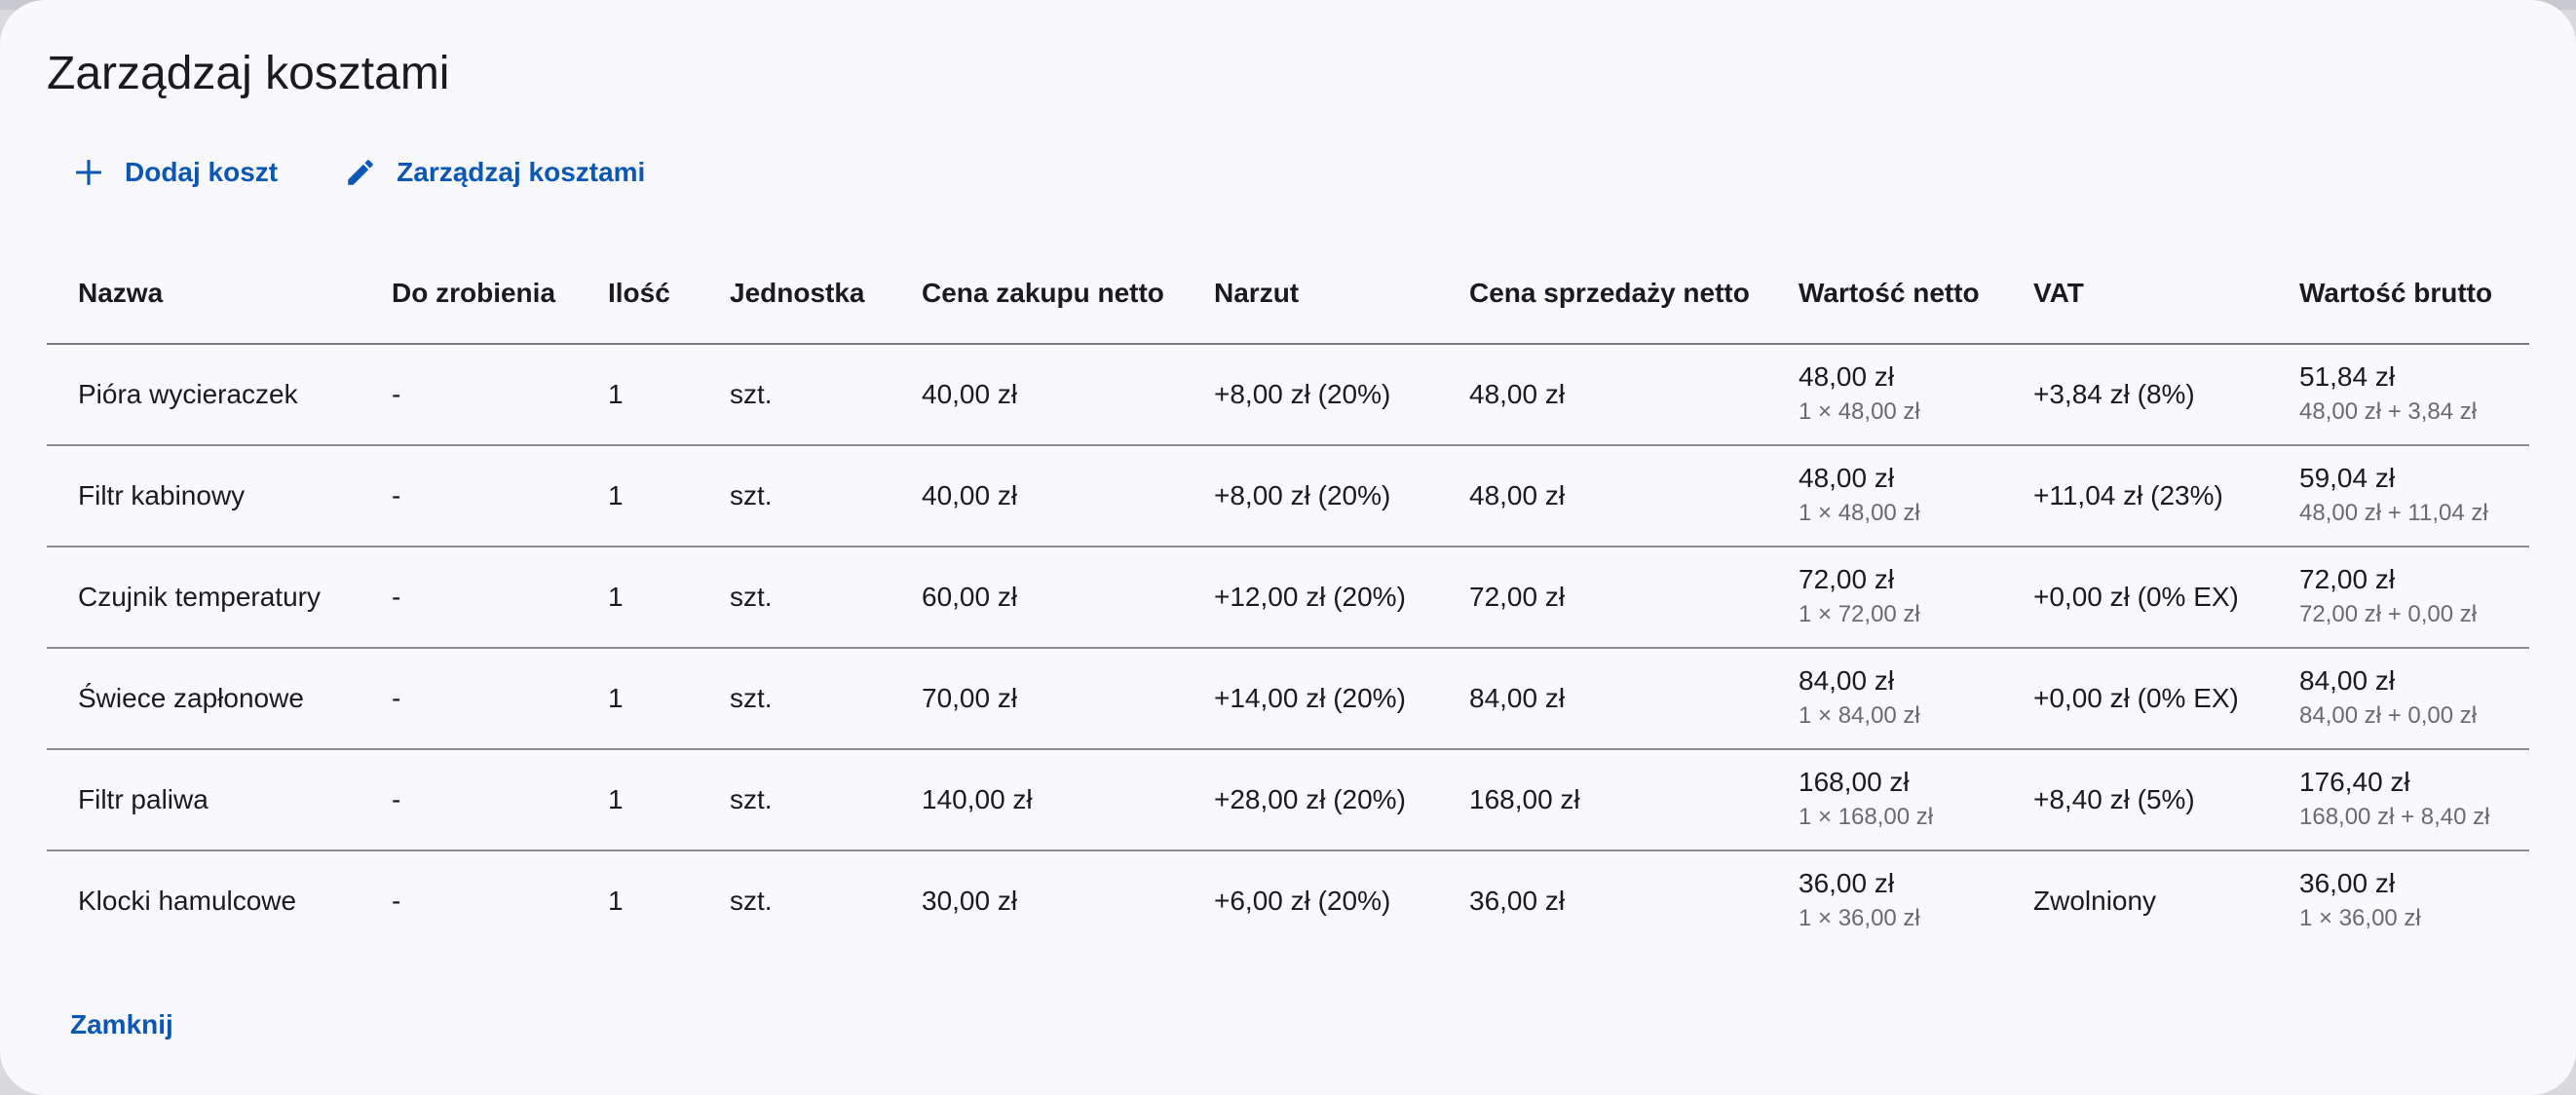 The height and width of the screenshot is (1095, 2576). What do you see at coordinates (468, 295) in the screenshot?
I see `col-header-todo: Do zrobienia` at bounding box center [468, 295].